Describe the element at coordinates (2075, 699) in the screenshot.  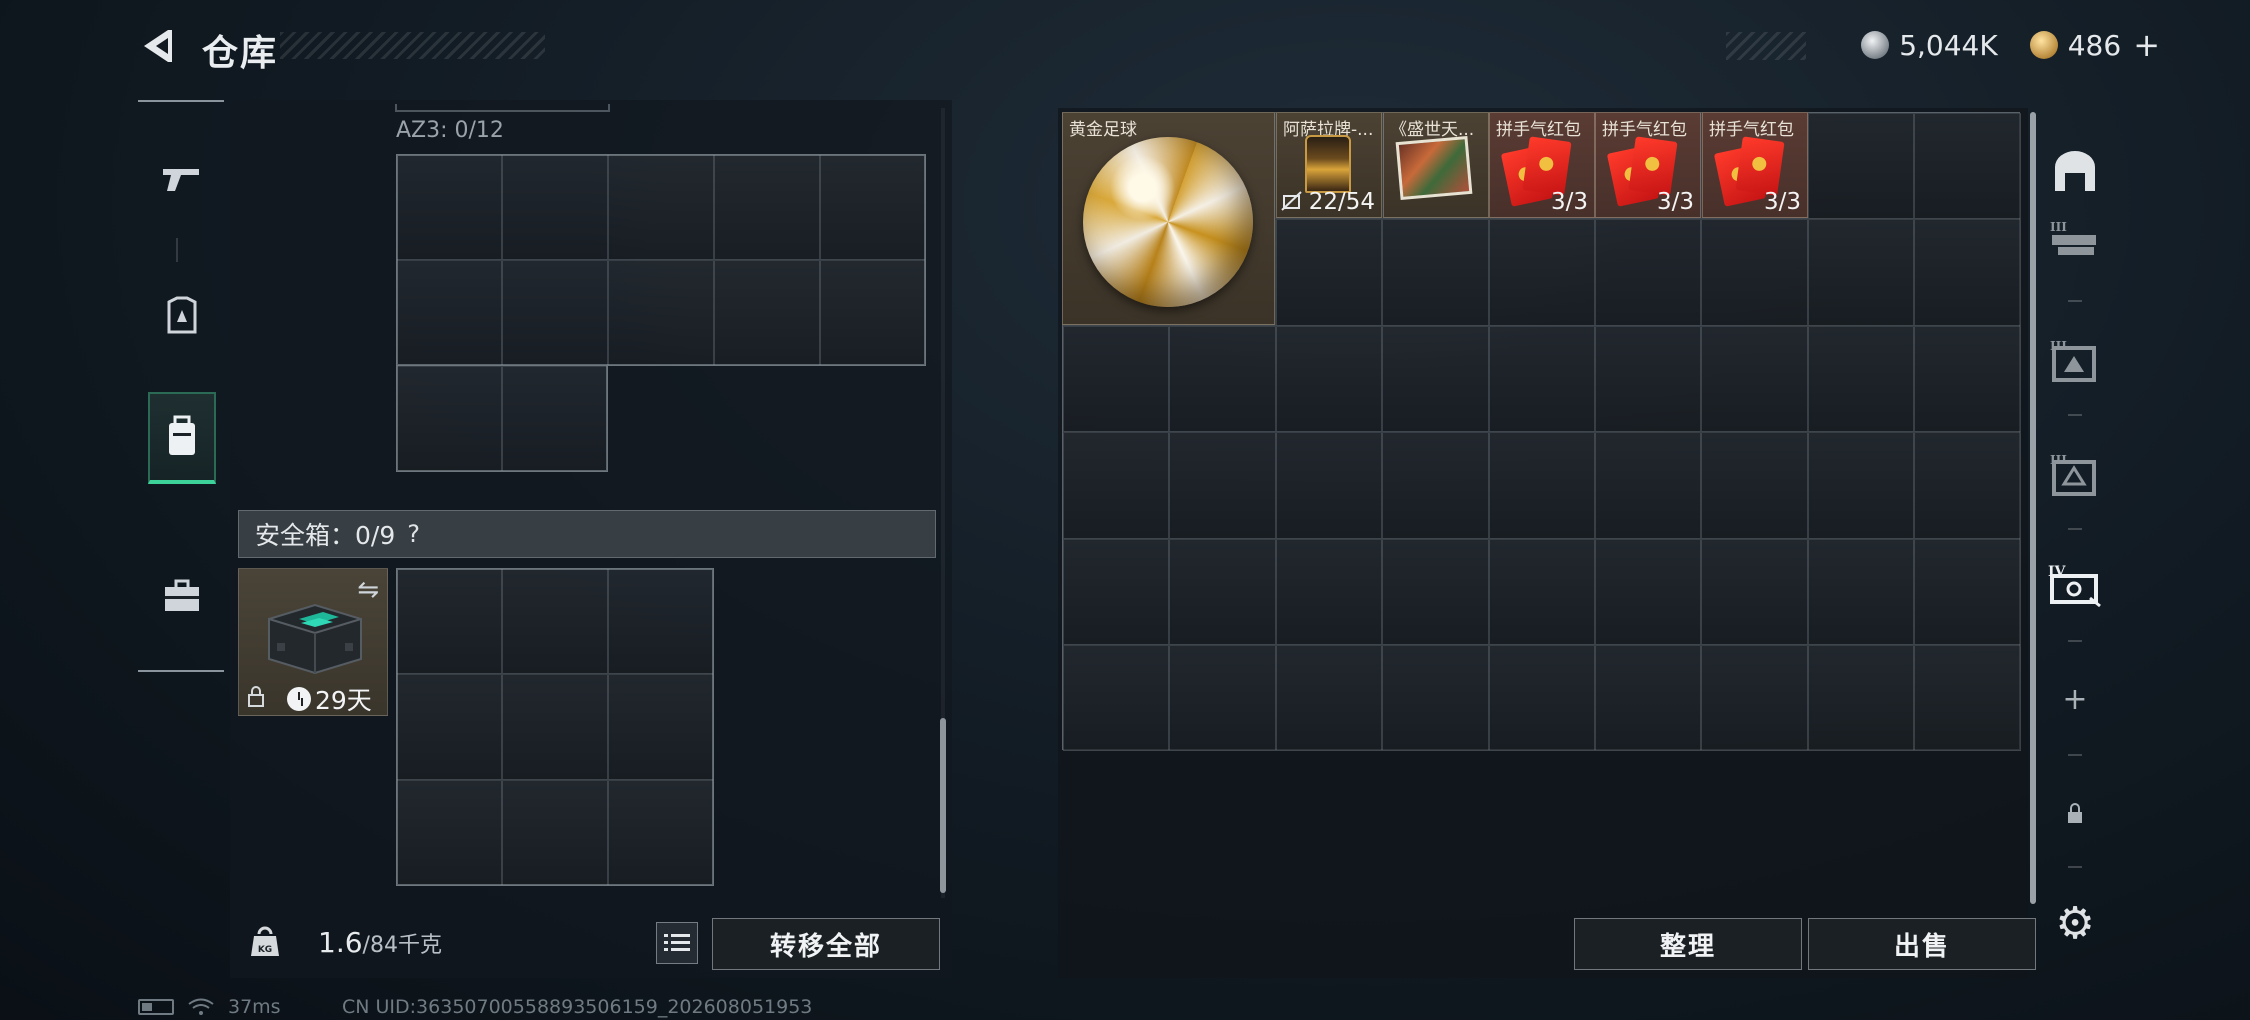
I see `add-page-button: +` at that location.